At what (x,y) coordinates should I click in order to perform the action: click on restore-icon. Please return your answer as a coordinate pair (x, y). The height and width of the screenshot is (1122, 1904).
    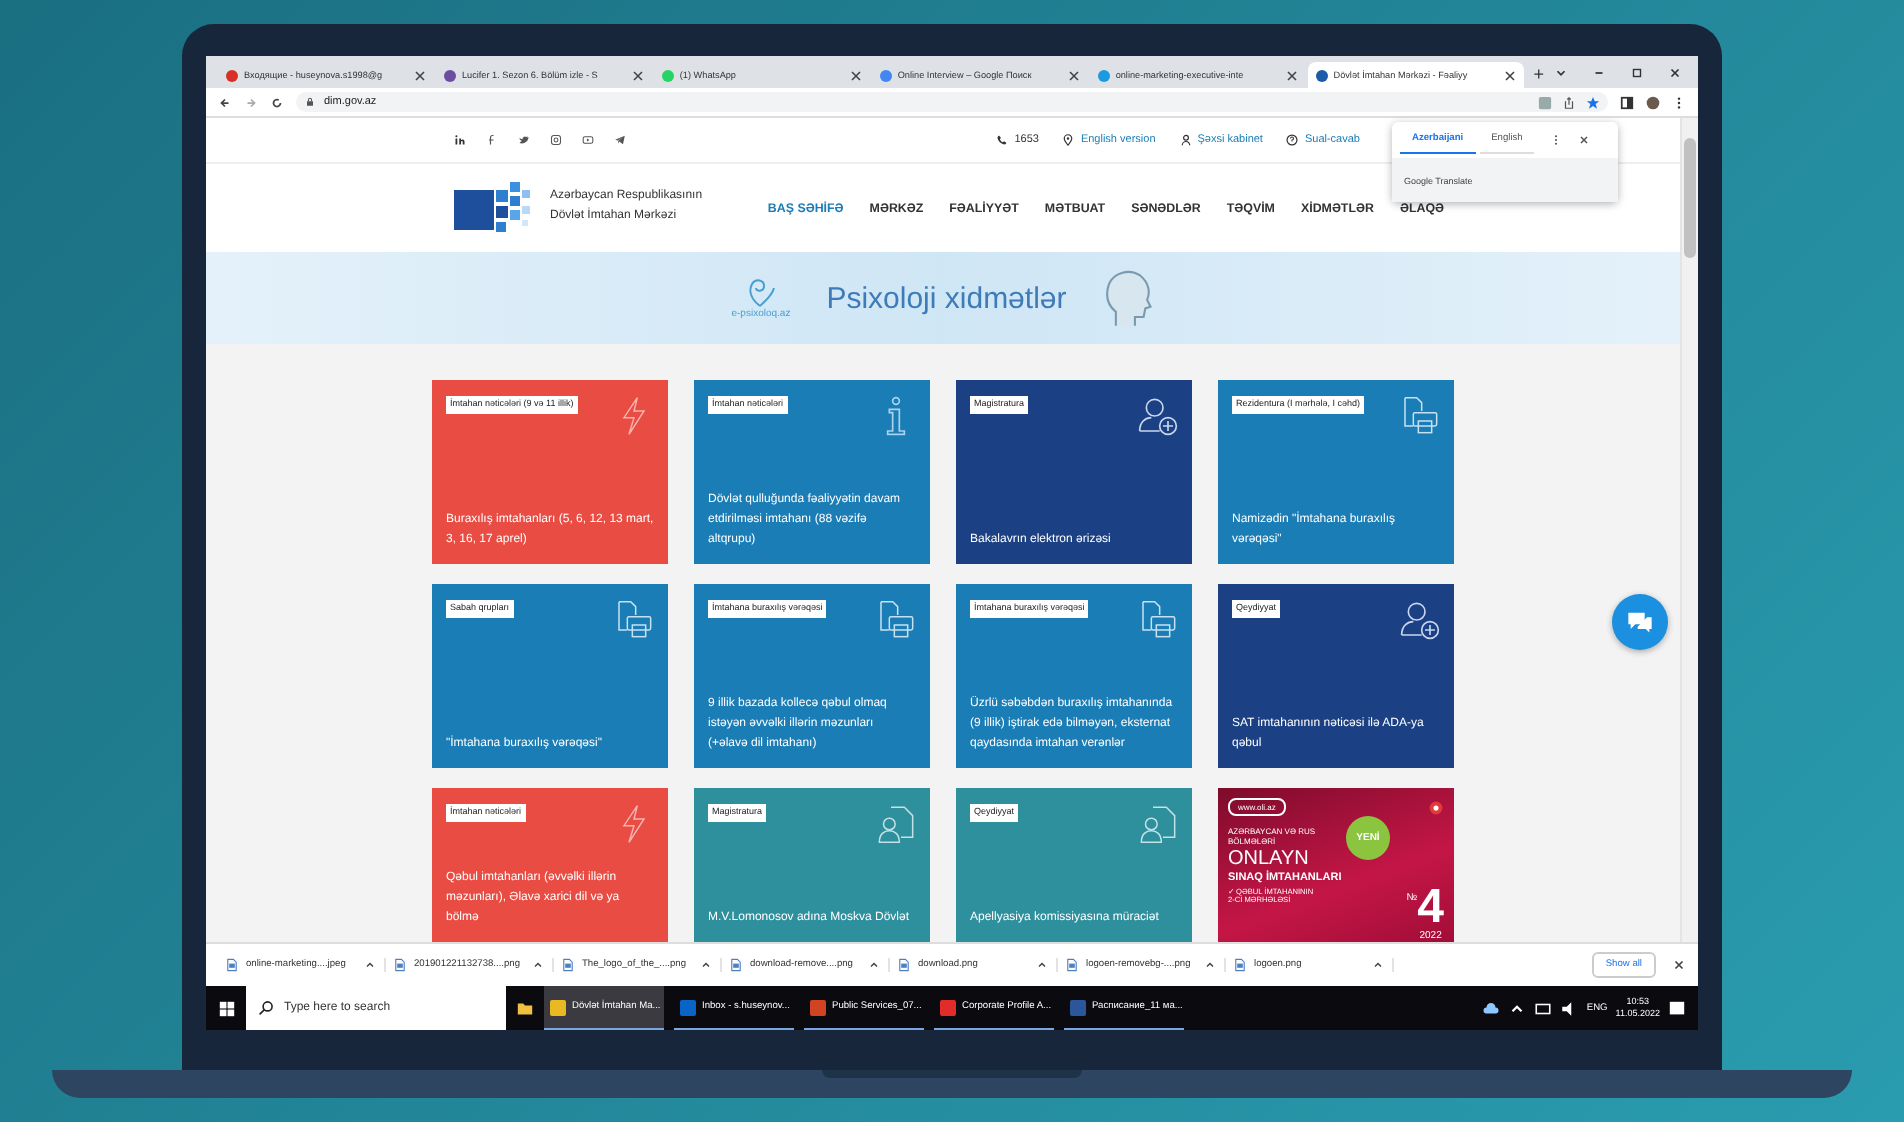
    Looking at the image, I should click on (1637, 72).